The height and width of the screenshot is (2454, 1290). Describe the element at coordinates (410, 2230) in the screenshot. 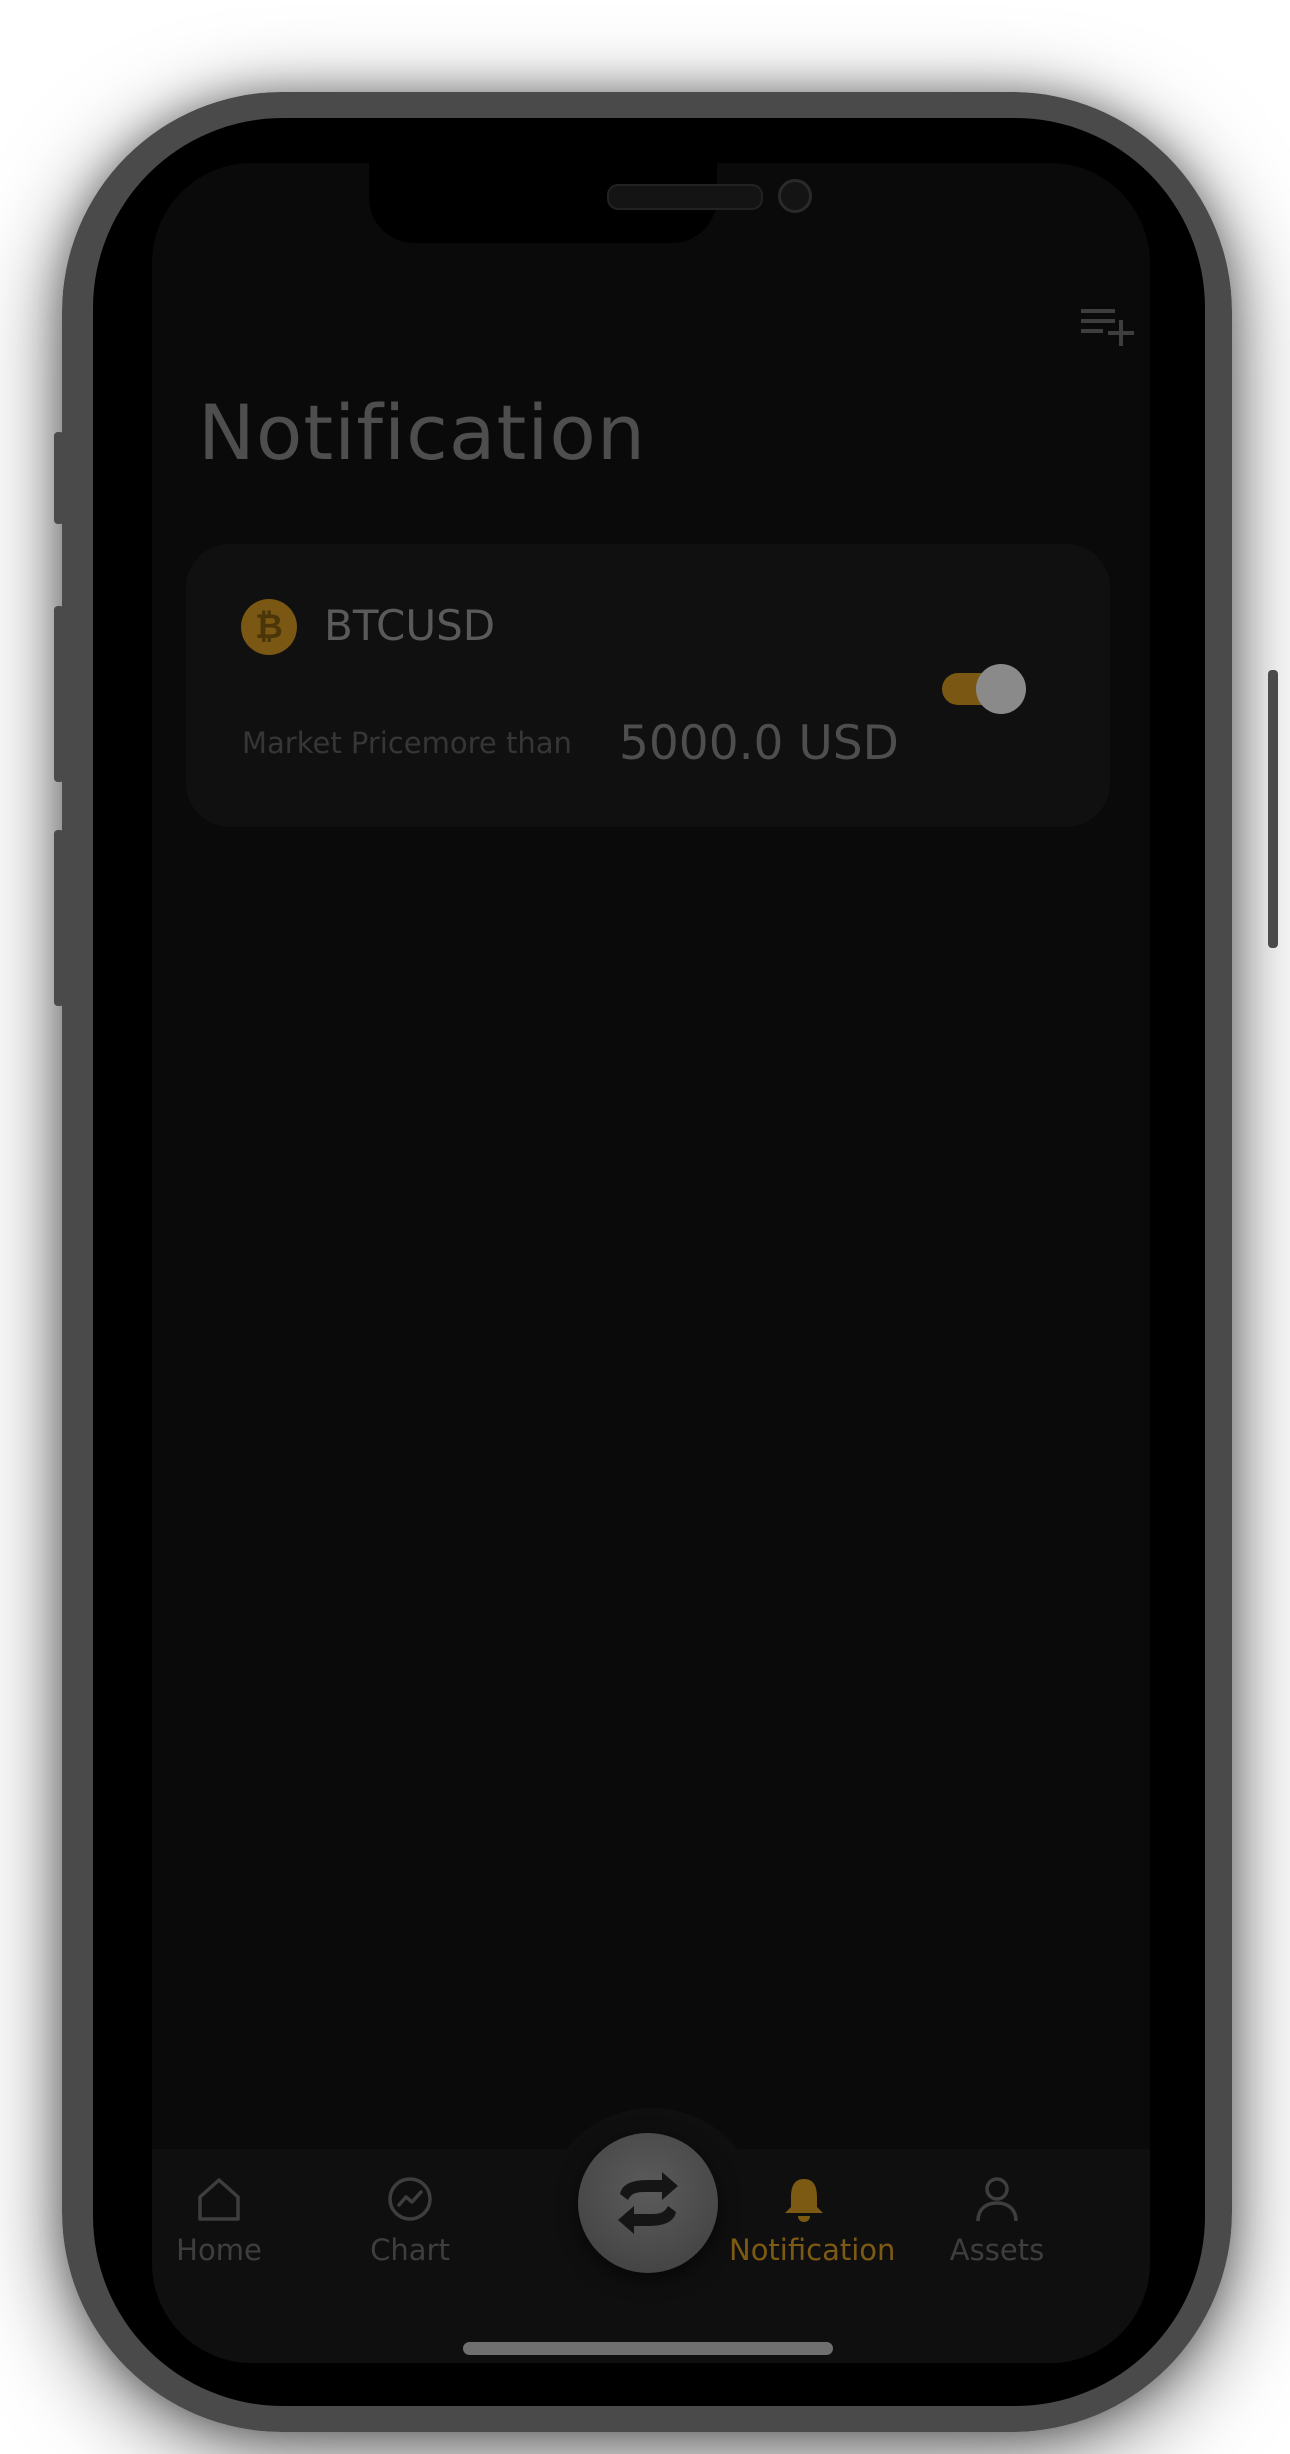

I see `tab-chart: Chart` at that location.